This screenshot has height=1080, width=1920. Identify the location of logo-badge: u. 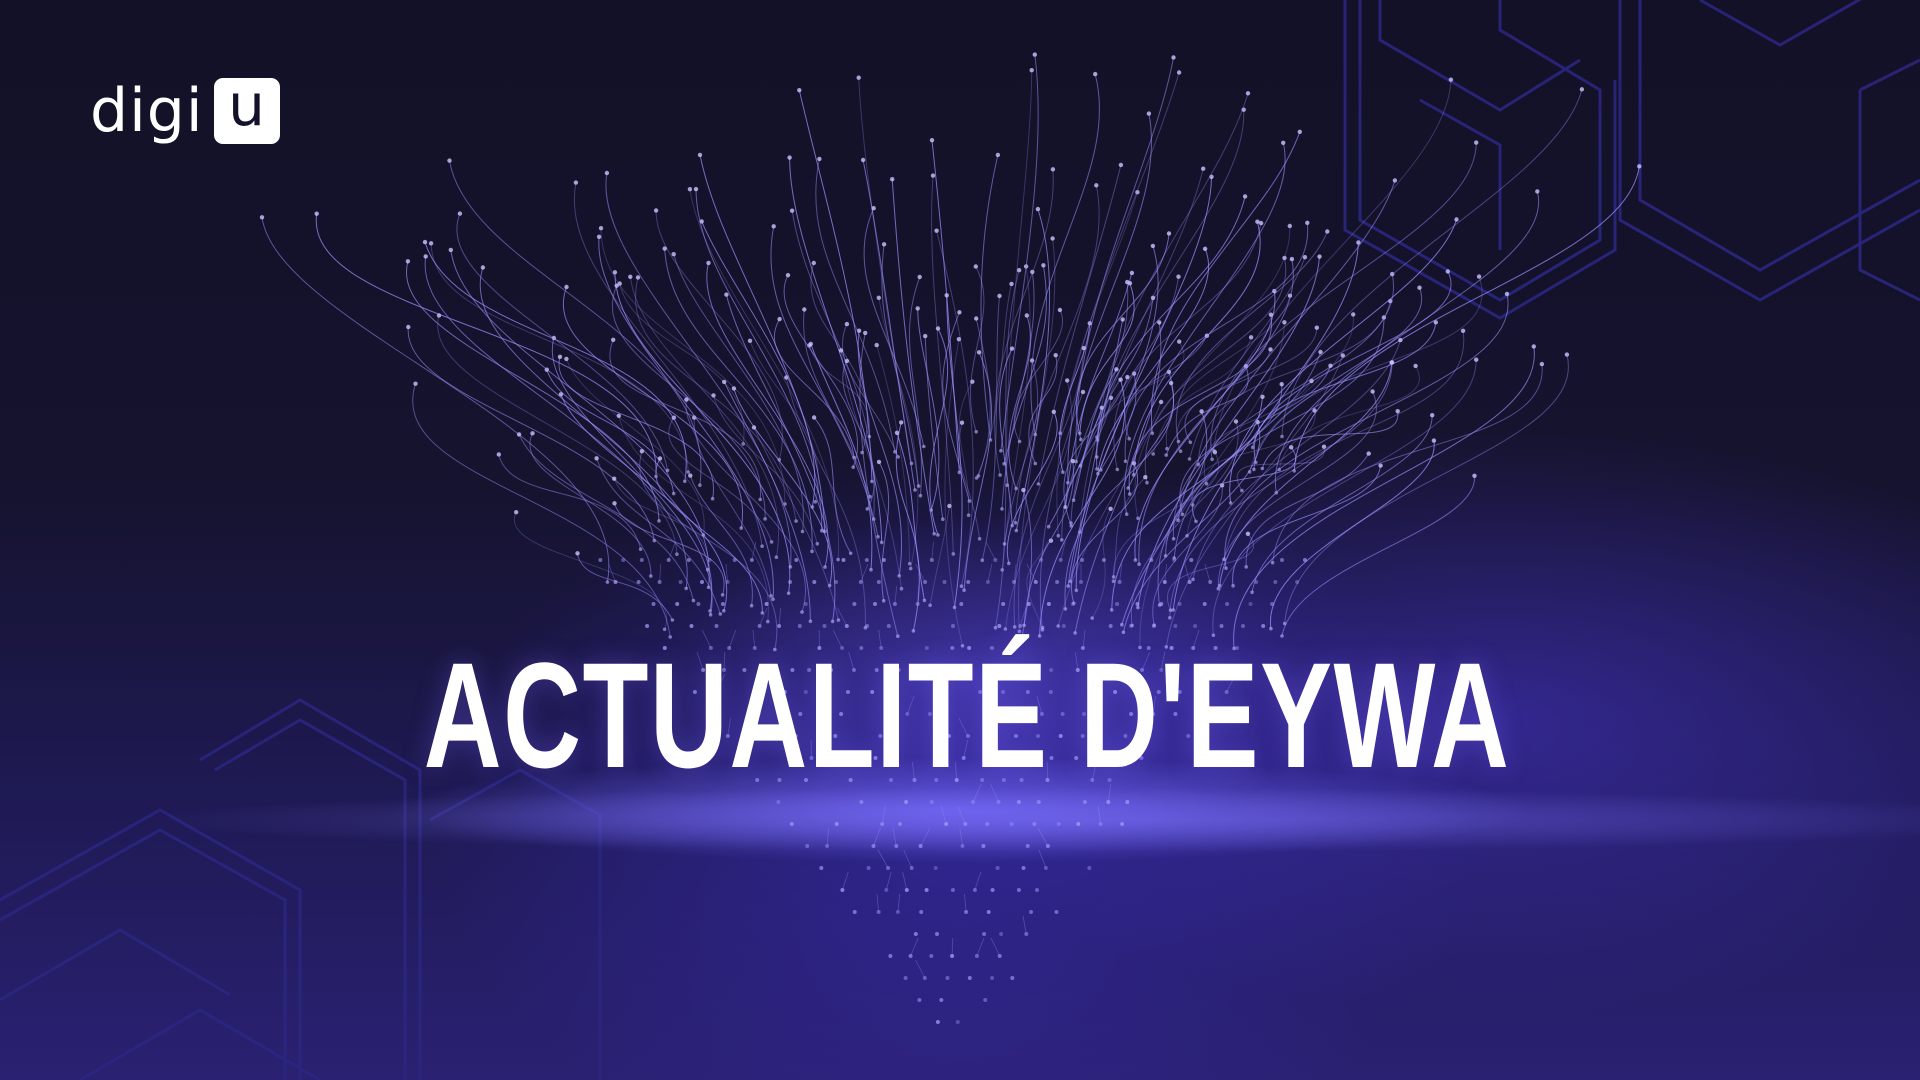
(246, 107).